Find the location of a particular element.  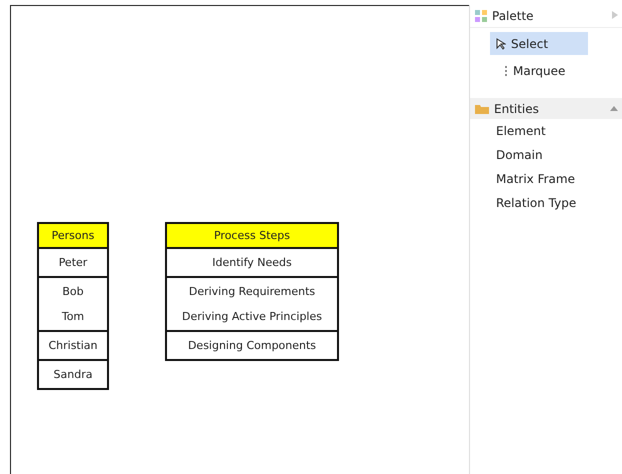

palette-item: Element is located at coordinates (546, 131).